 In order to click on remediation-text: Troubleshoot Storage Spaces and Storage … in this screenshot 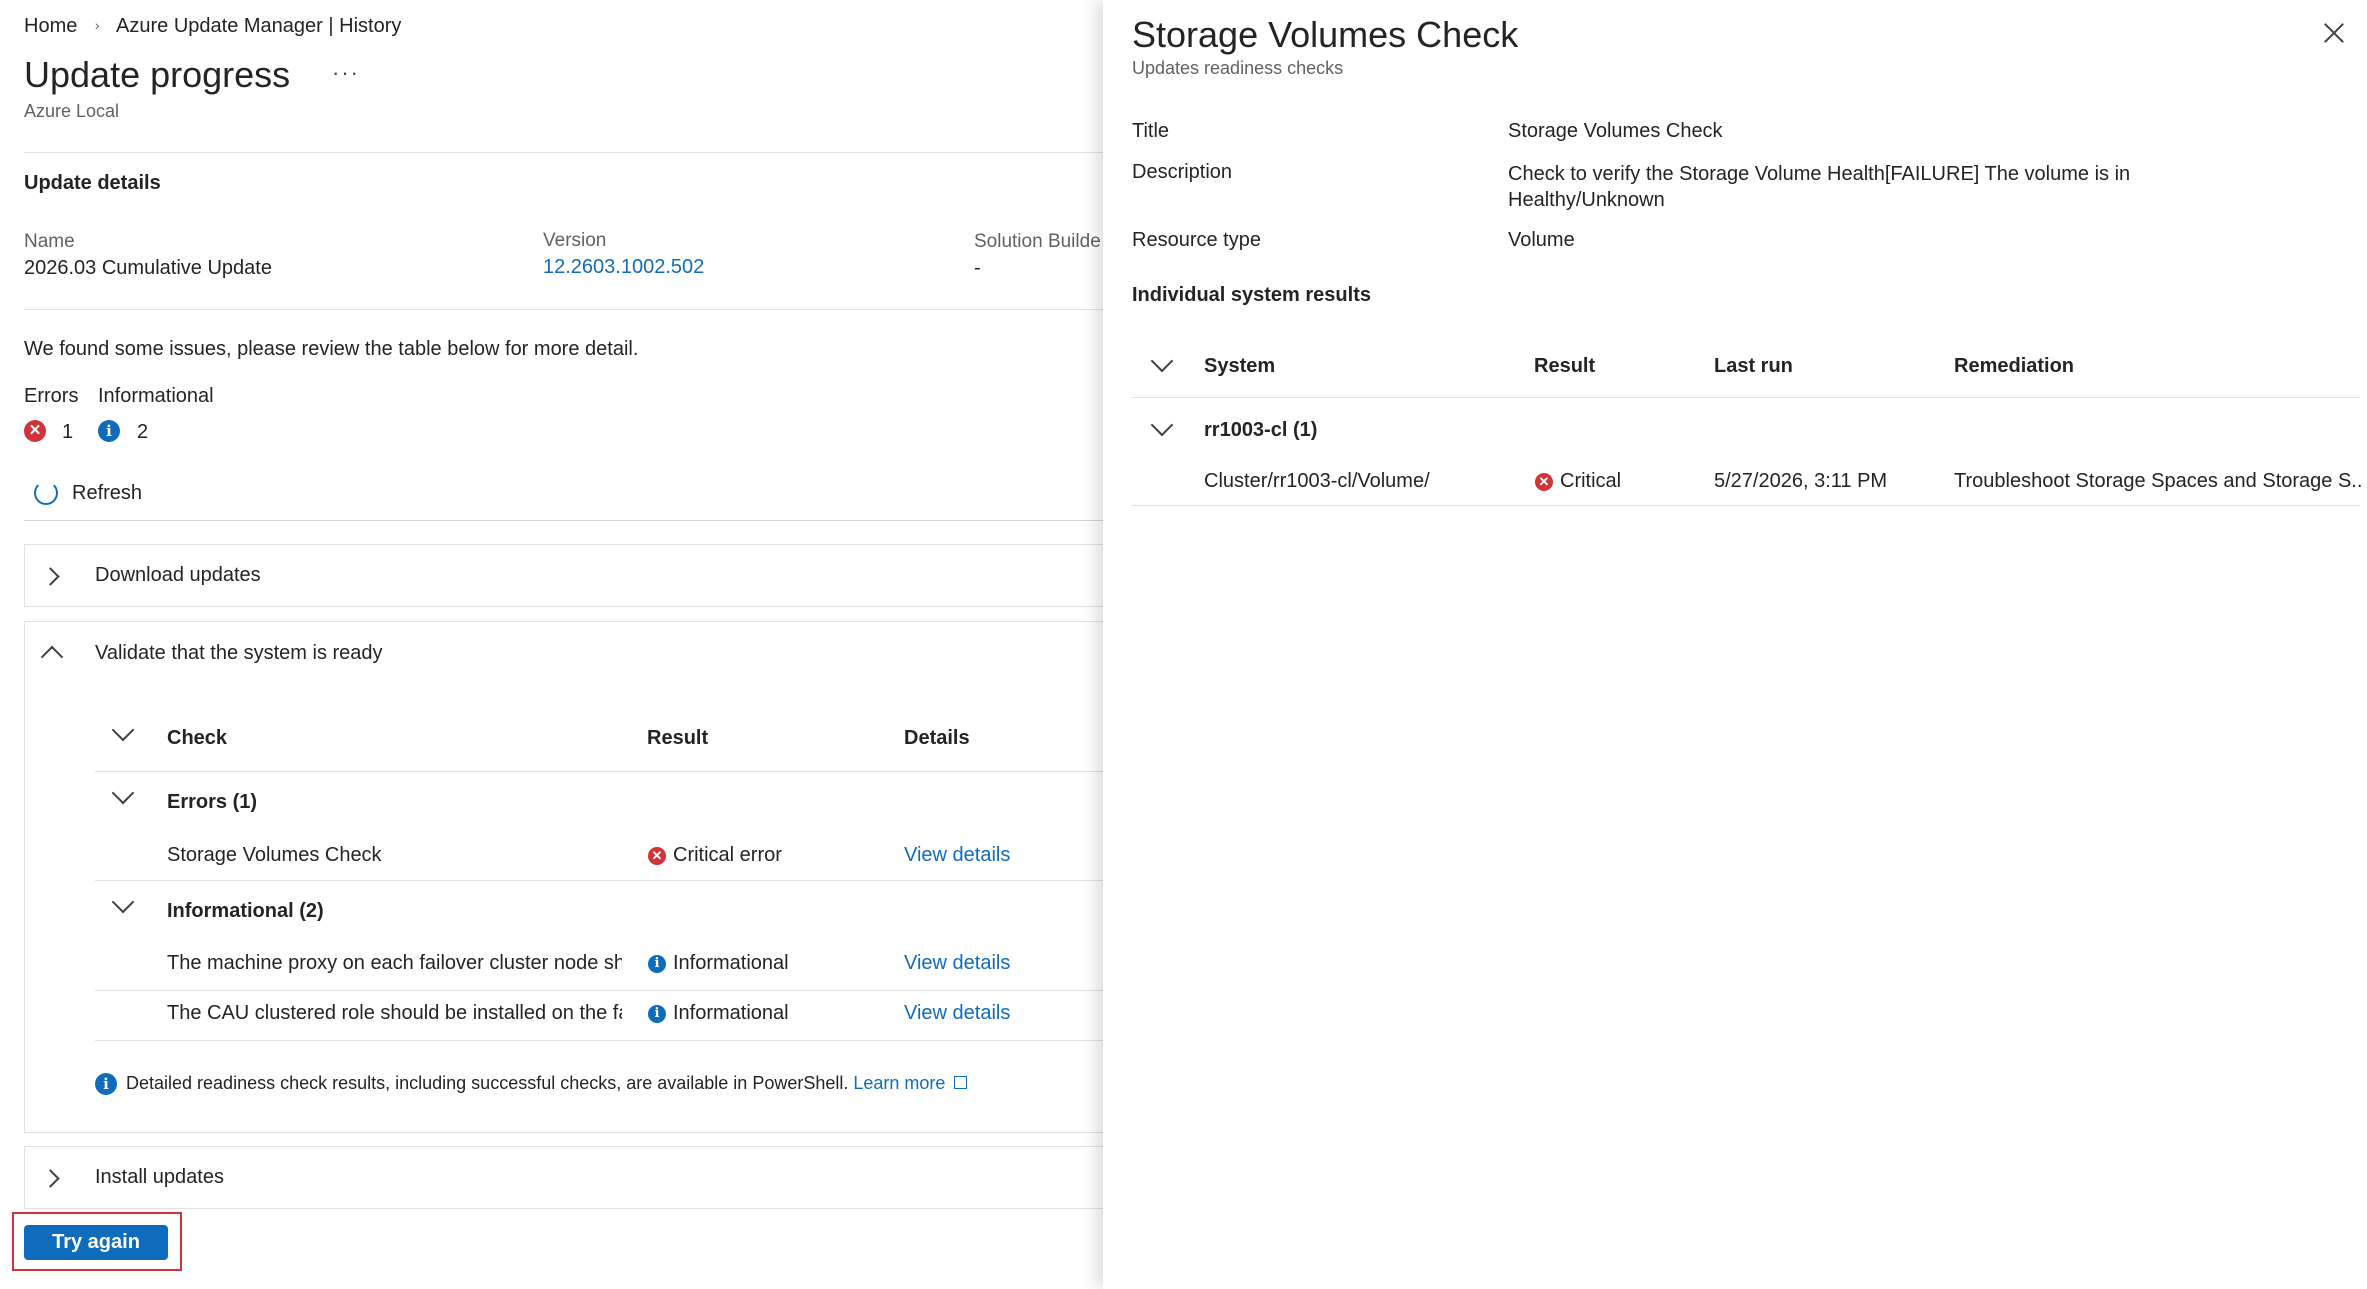, I will do `click(2159, 481)`.